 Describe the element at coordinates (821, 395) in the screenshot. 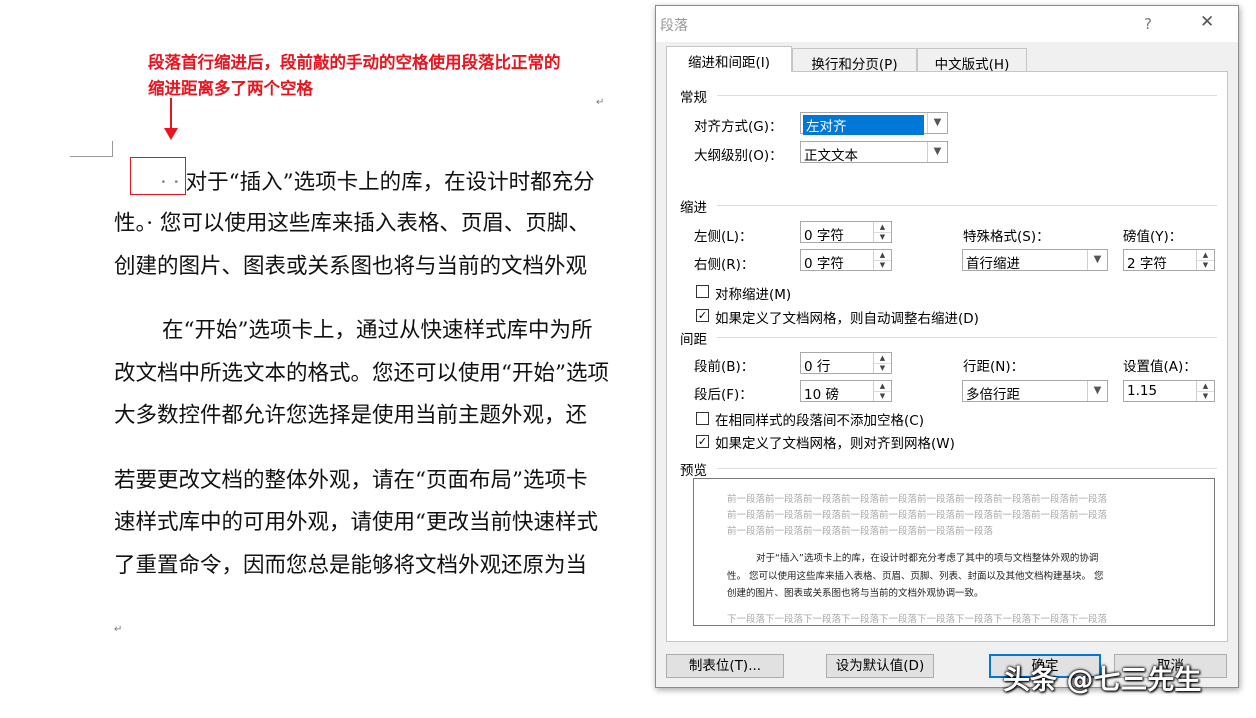

I see `spacing-after-value: 10 磅` at that location.